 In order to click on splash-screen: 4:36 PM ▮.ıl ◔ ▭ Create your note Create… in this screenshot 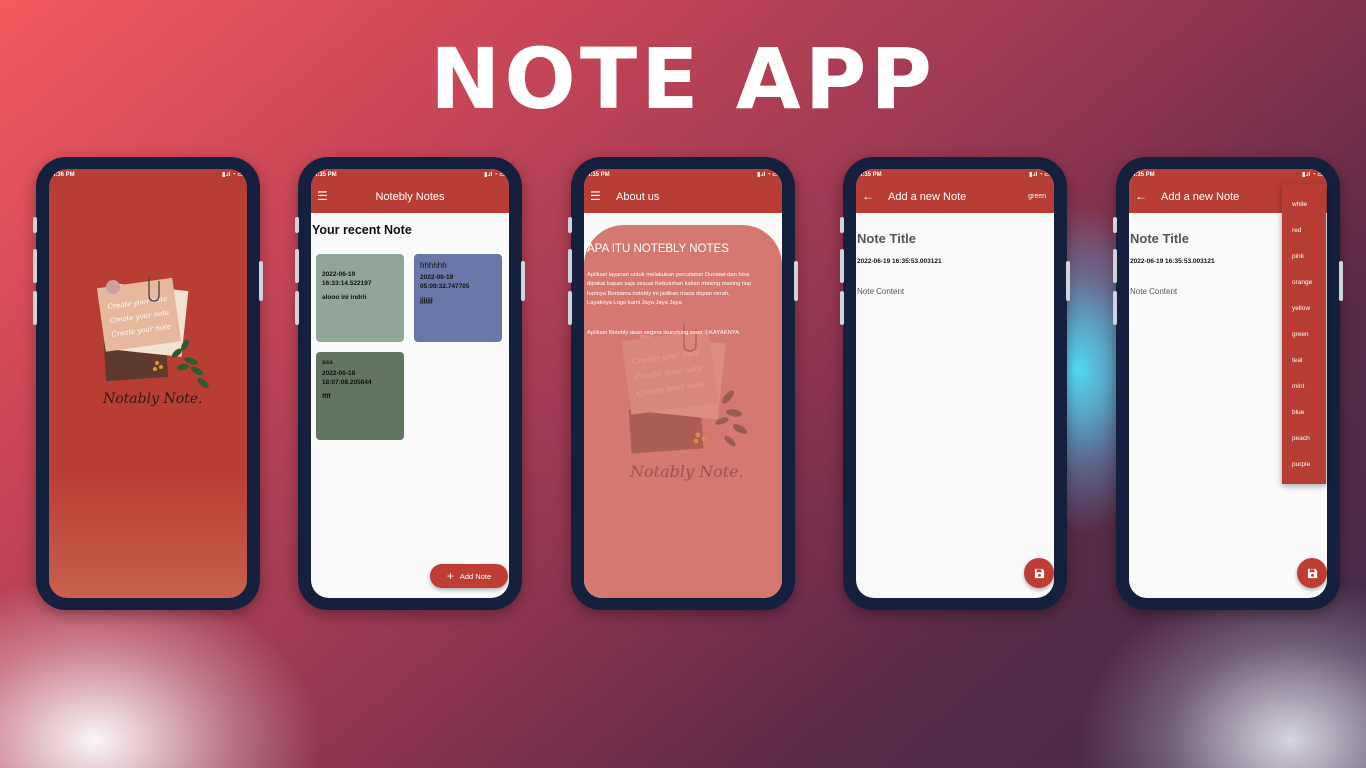, I will do `click(148, 383)`.